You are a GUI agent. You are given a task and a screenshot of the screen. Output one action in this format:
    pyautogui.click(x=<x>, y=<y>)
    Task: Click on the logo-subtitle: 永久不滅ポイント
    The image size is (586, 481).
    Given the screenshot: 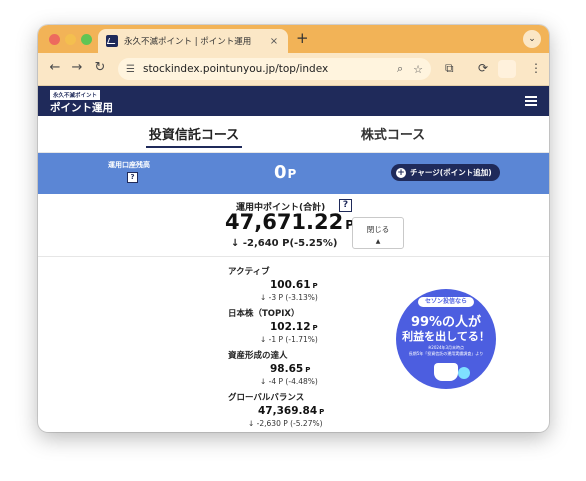 What is the action you would take?
    pyautogui.click(x=75, y=95)
    